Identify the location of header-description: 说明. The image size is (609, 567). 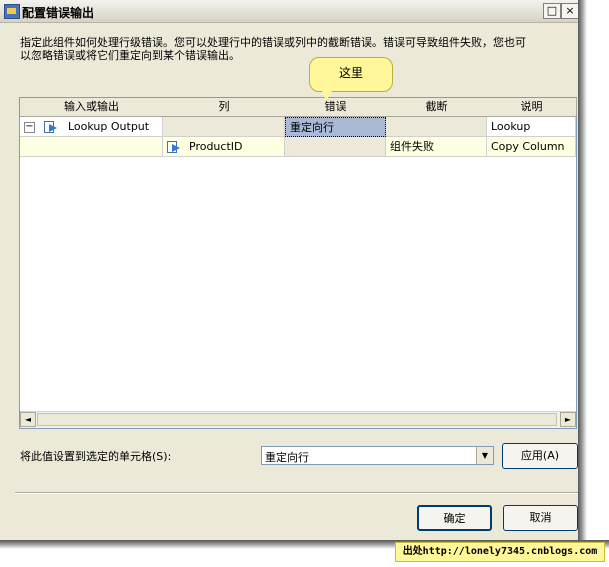
(532, 107).